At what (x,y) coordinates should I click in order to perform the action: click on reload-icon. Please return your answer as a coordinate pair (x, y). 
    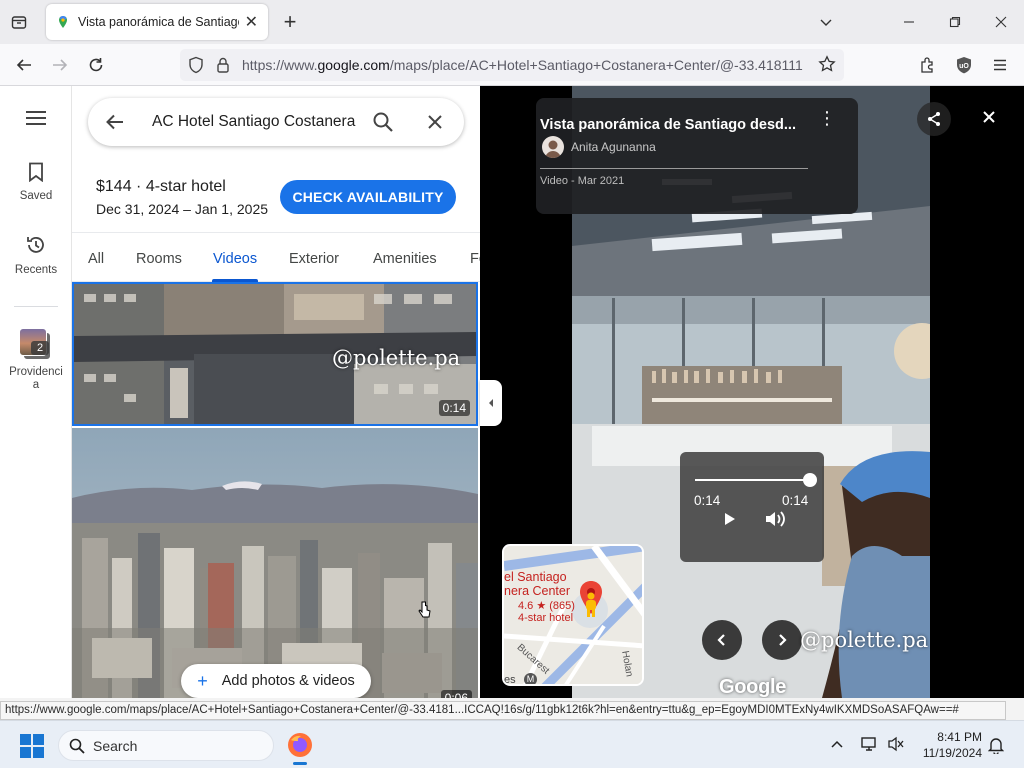
    Looking at the image, I should click on (96, 65).